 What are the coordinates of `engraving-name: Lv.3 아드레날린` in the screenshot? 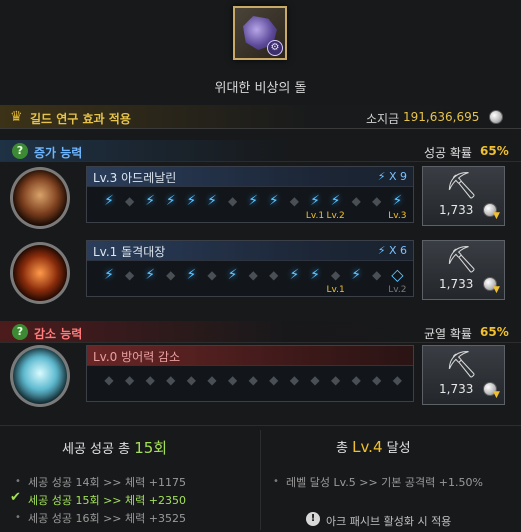 It's located at (135, 178).